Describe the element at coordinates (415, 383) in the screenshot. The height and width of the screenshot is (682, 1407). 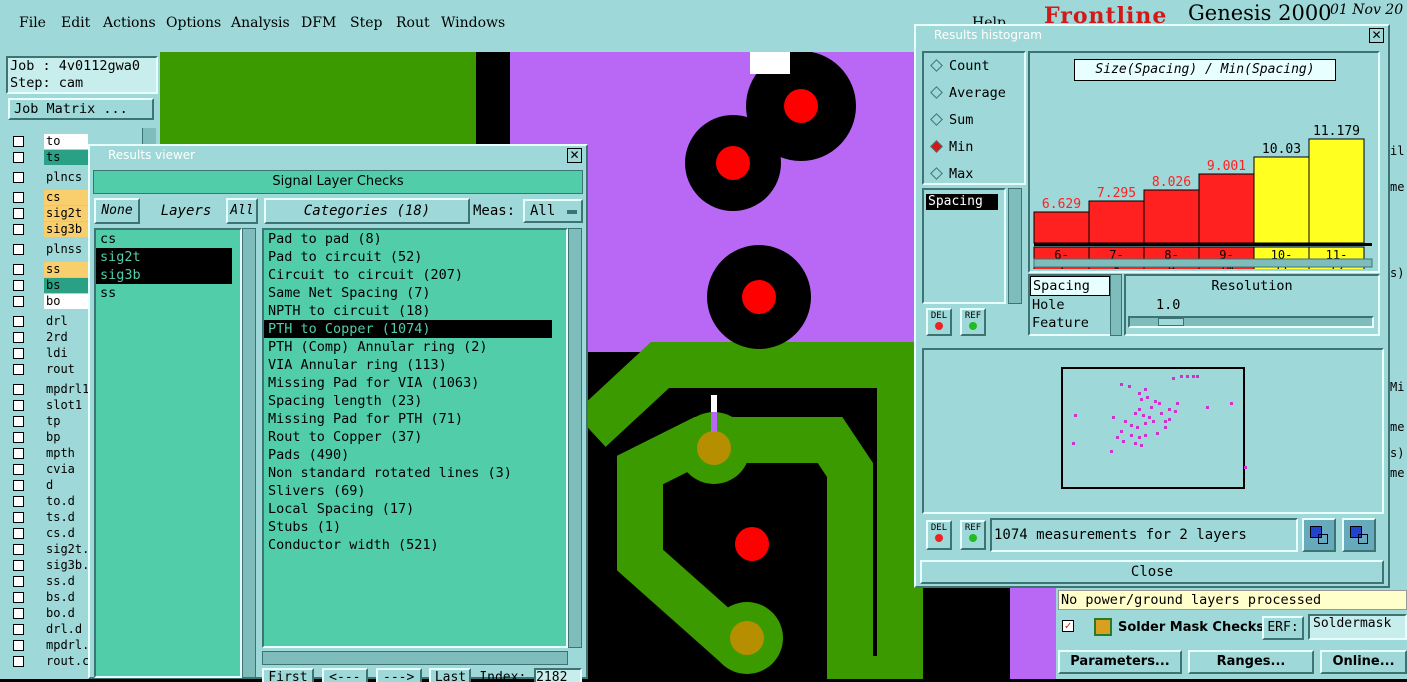
I see `category-item: Missing Pad for VIA (1063)` at that location.